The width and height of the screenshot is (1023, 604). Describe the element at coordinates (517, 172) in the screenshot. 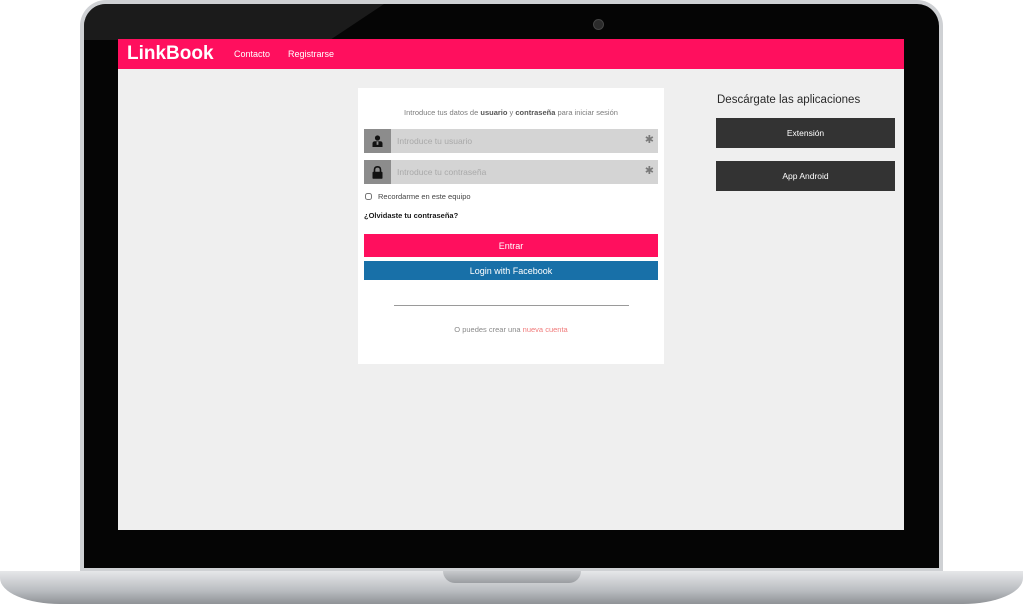

I see `password-input` at that location.